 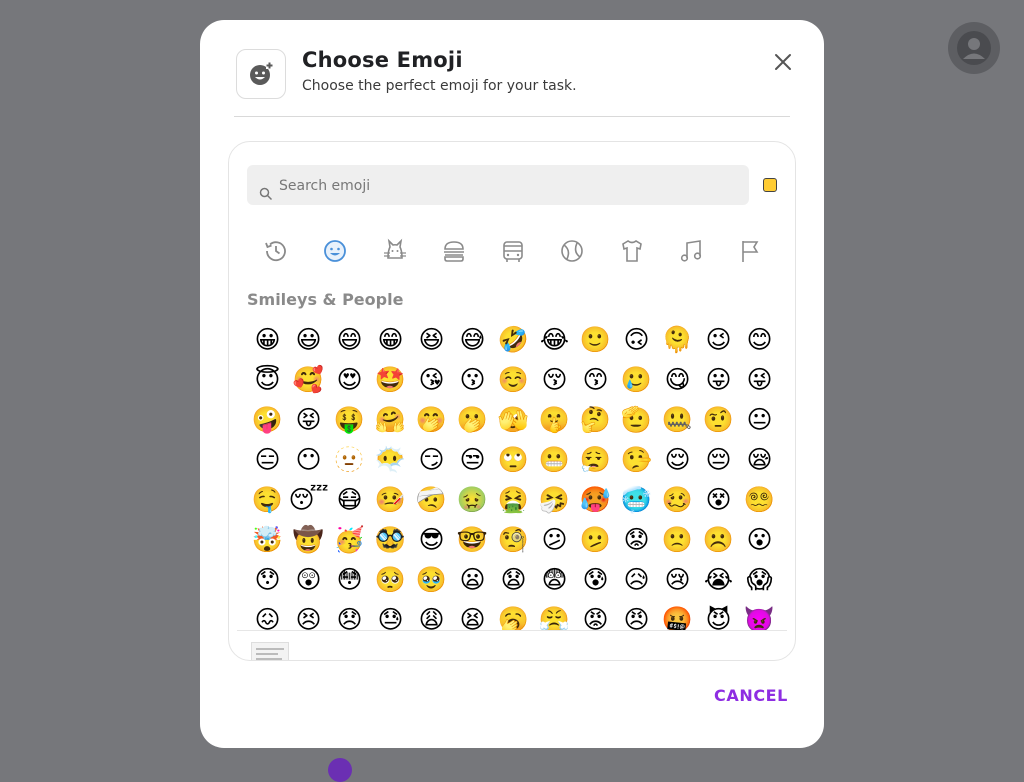 What do you see at coordinates (636, 579) in the screenshot?
I see `emoji-item: 😥` at bounding box center [636, 579].